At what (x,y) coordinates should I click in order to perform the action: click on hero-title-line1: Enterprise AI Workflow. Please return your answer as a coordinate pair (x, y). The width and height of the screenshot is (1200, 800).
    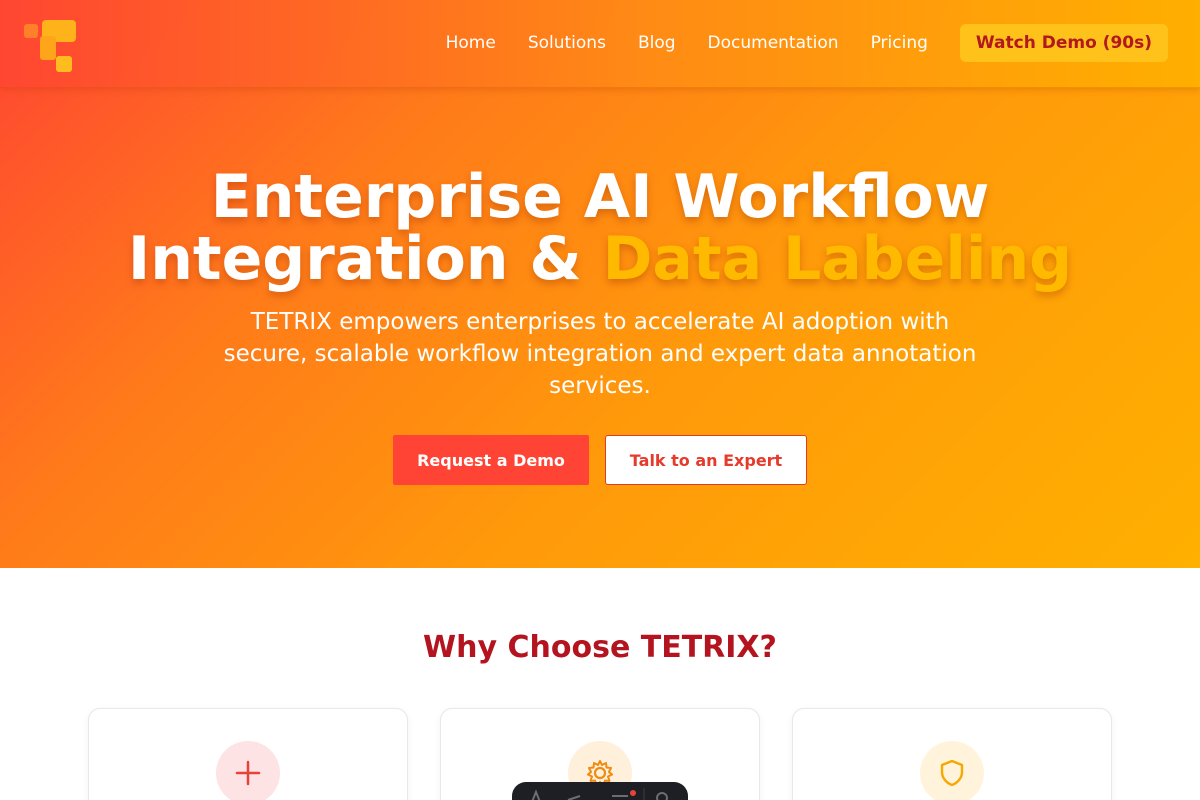
    Looking at the image, I should click on (600, 197).